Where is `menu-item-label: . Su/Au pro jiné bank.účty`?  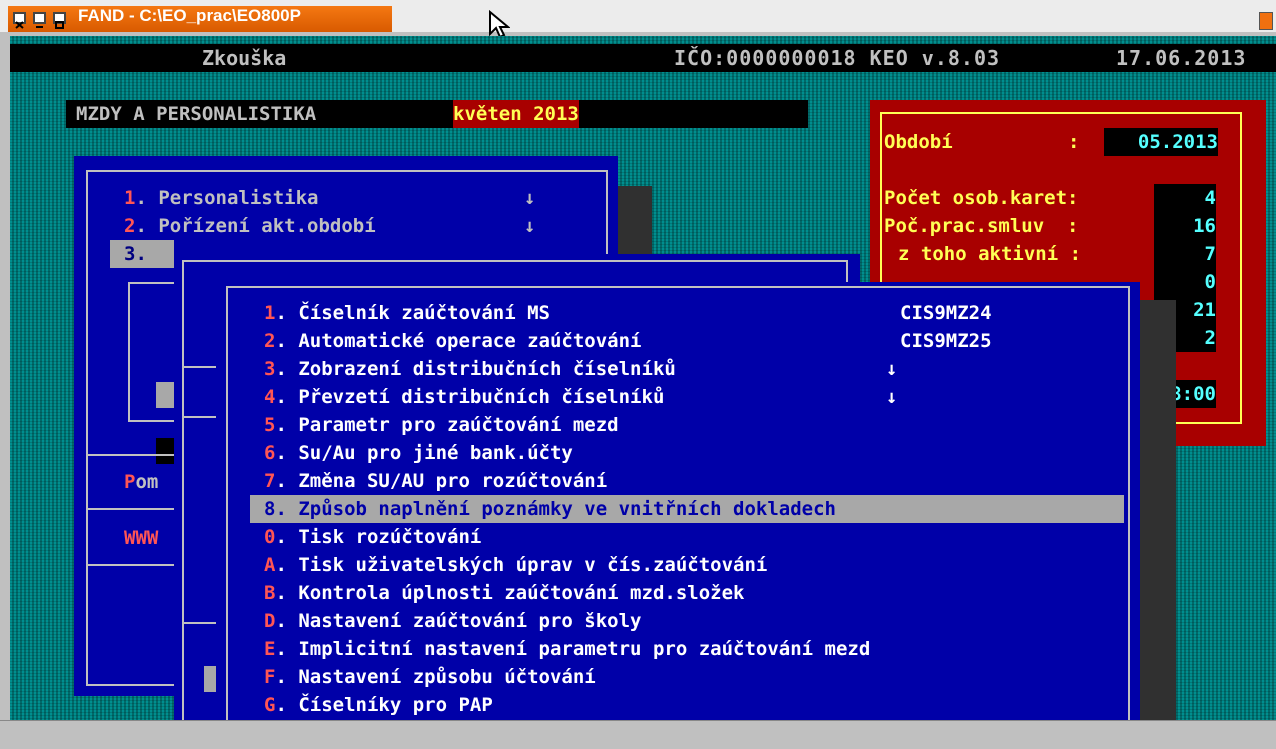 menu-item-label: . Su/Au pro jiné bank.účty is located at coordinates (424, 453).